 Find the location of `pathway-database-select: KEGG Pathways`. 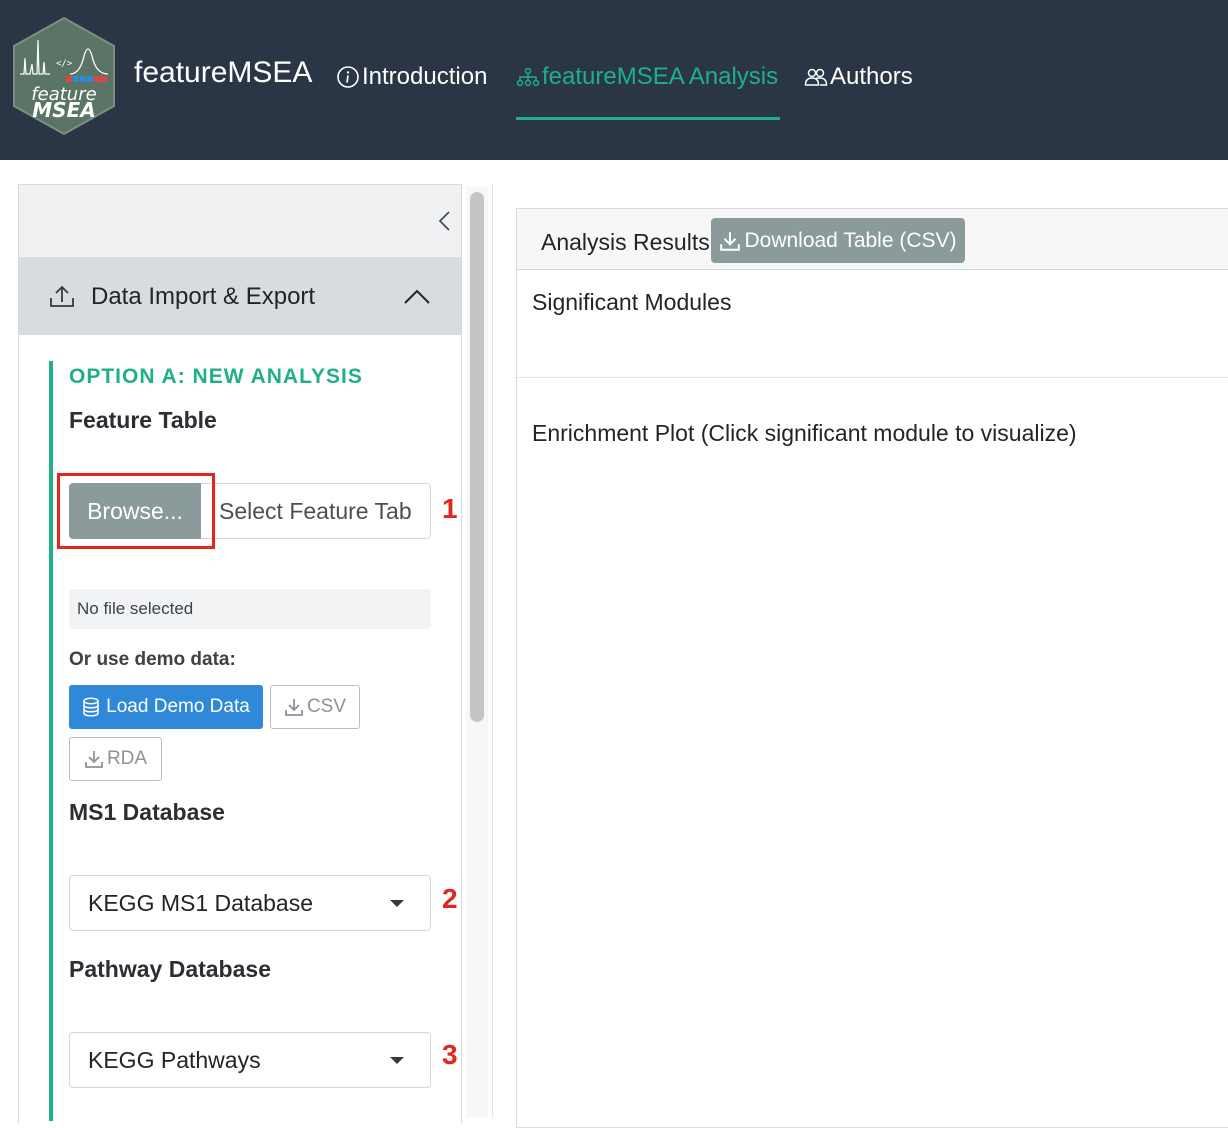

pathway-database-select: KEGG Pathways is located at coordinates (250, 1060).